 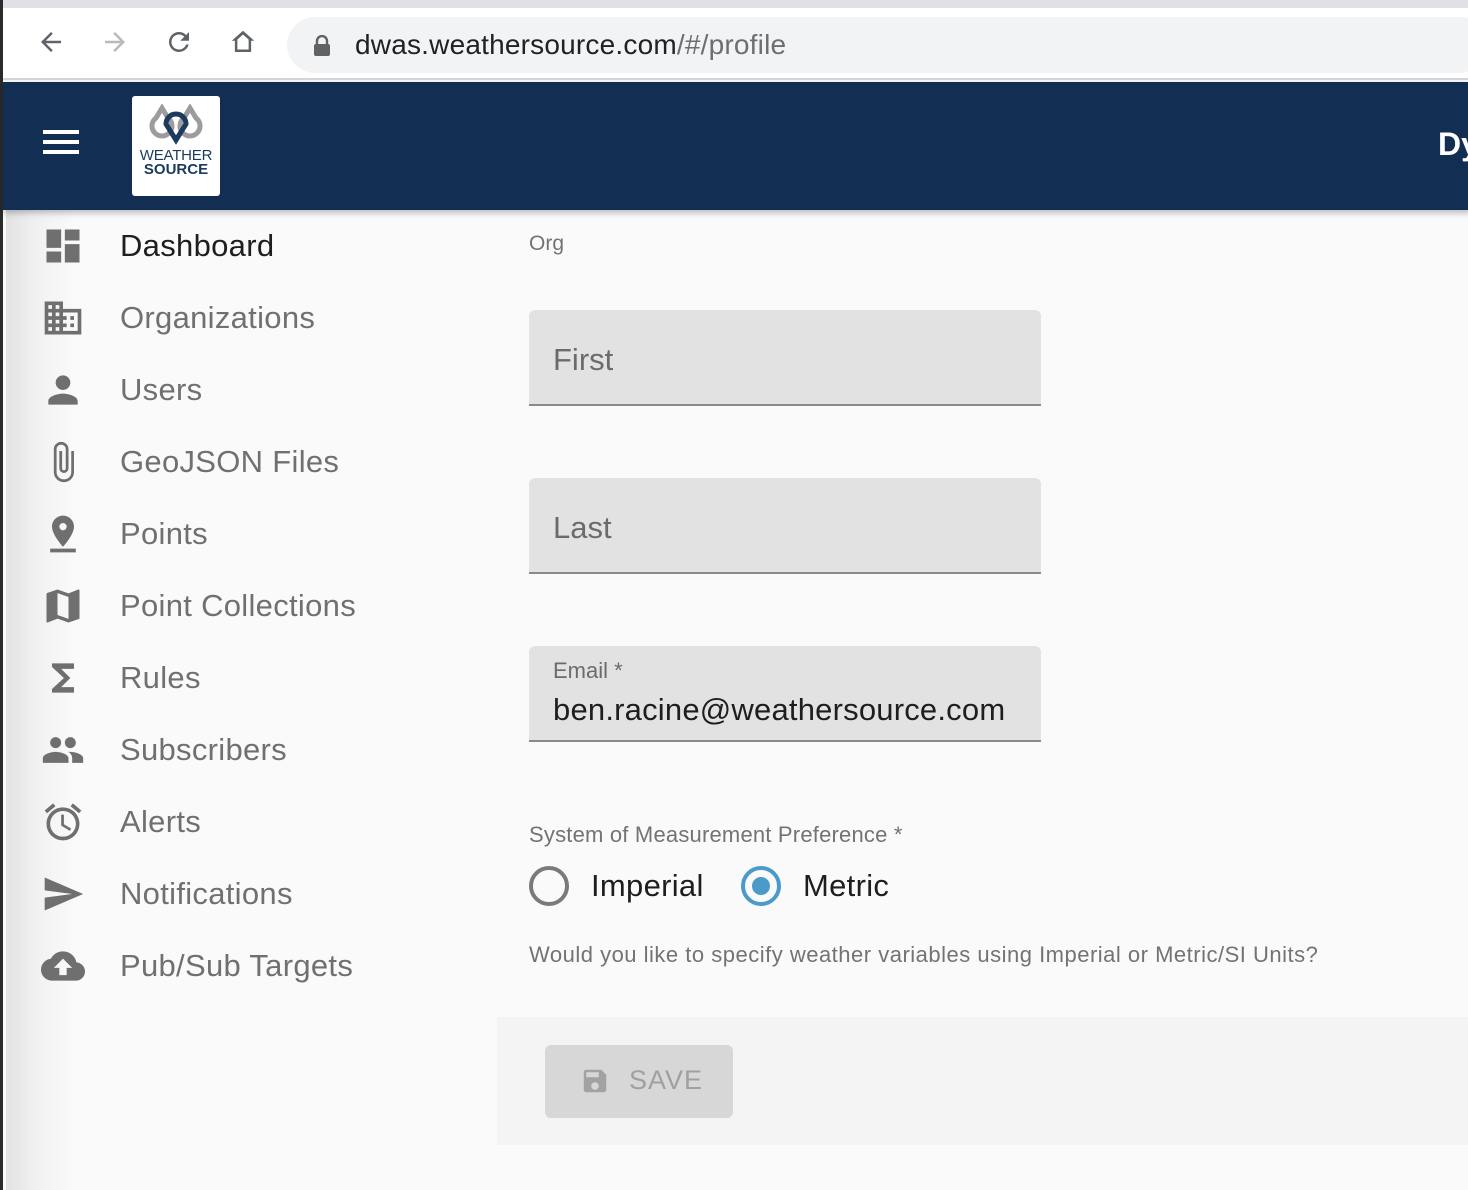 I want to click on weather-source-logo: WEATHER SOURCE, so click(x=176, y=146).